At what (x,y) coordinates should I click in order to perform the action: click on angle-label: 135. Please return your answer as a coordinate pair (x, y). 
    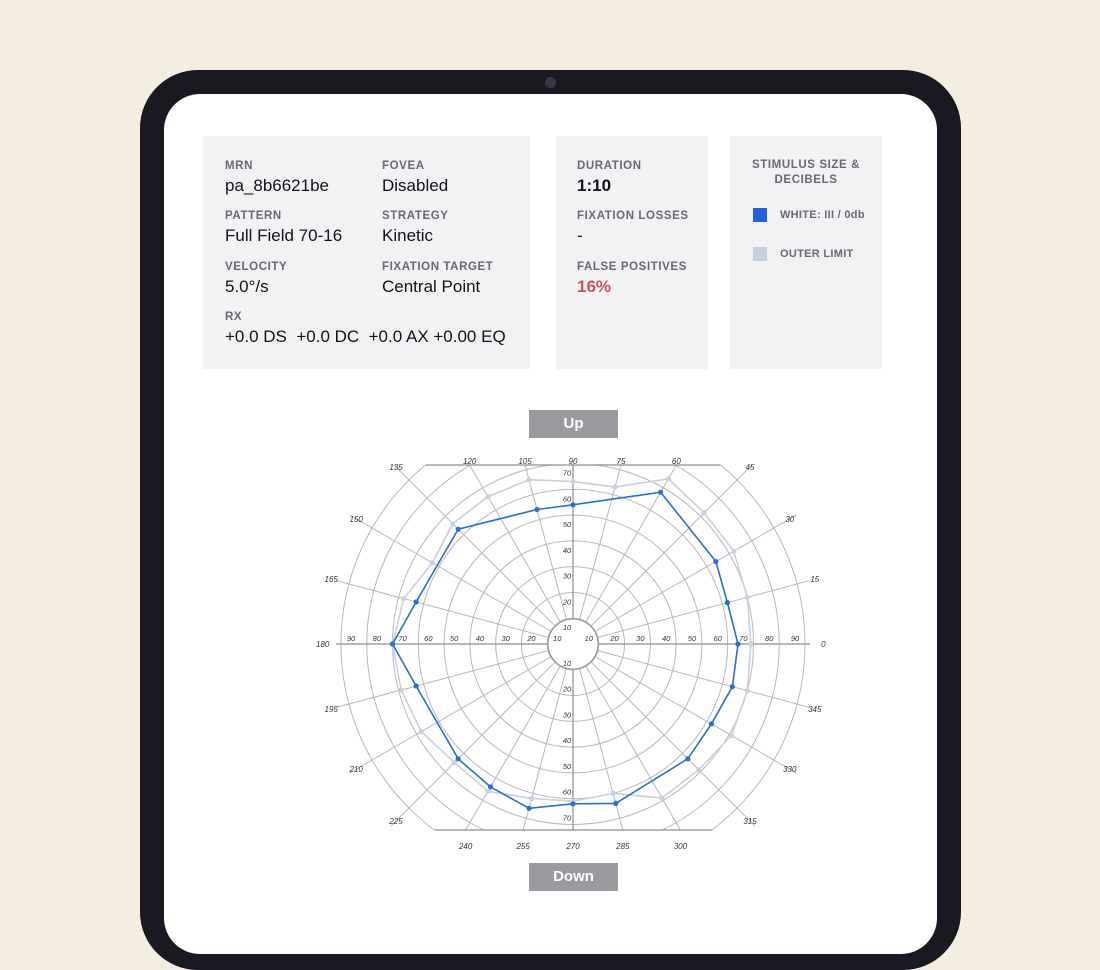
    Looking at the image, I should click on (396, 467).